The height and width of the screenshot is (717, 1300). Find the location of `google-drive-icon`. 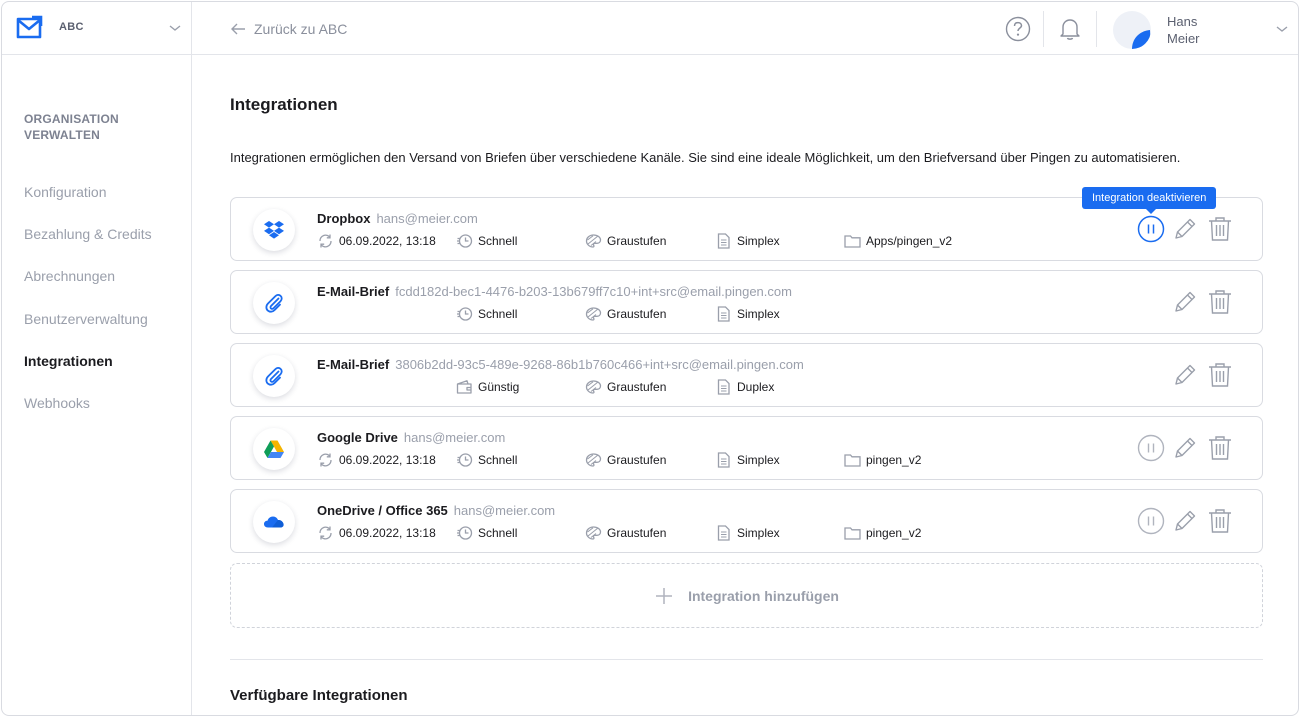

google-drive-icon is located at coordinates (274, 449).